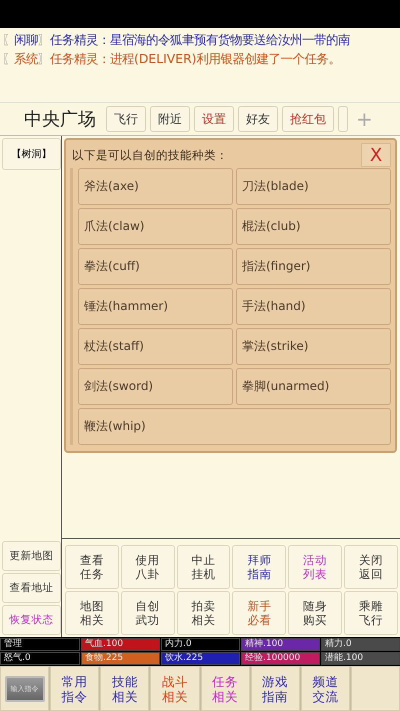 This screenshot has height=711, width=400. Describe the element at coordinates (125, 688) in the screenshot. I see `menu-tab: 技能相关` at that location.